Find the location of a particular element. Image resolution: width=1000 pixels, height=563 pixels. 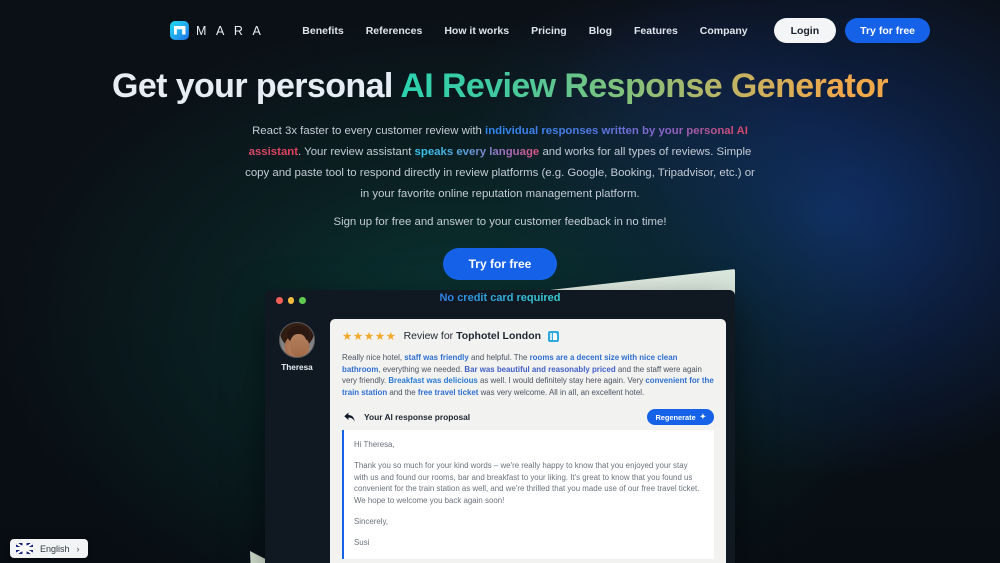

nav-link-company: Company is located at coordinates (724, 31).